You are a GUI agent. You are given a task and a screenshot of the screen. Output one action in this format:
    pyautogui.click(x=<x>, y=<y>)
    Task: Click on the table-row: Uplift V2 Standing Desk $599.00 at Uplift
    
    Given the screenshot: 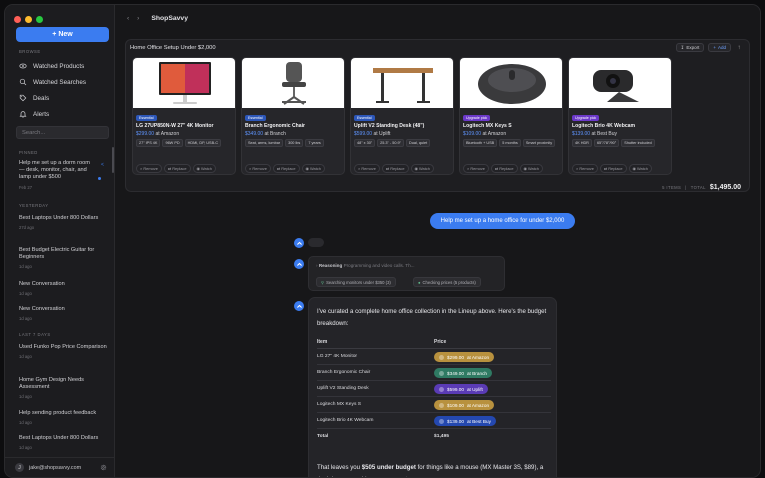 What is the action you would take?
    pyautogui.click(x=434, y=389)
    